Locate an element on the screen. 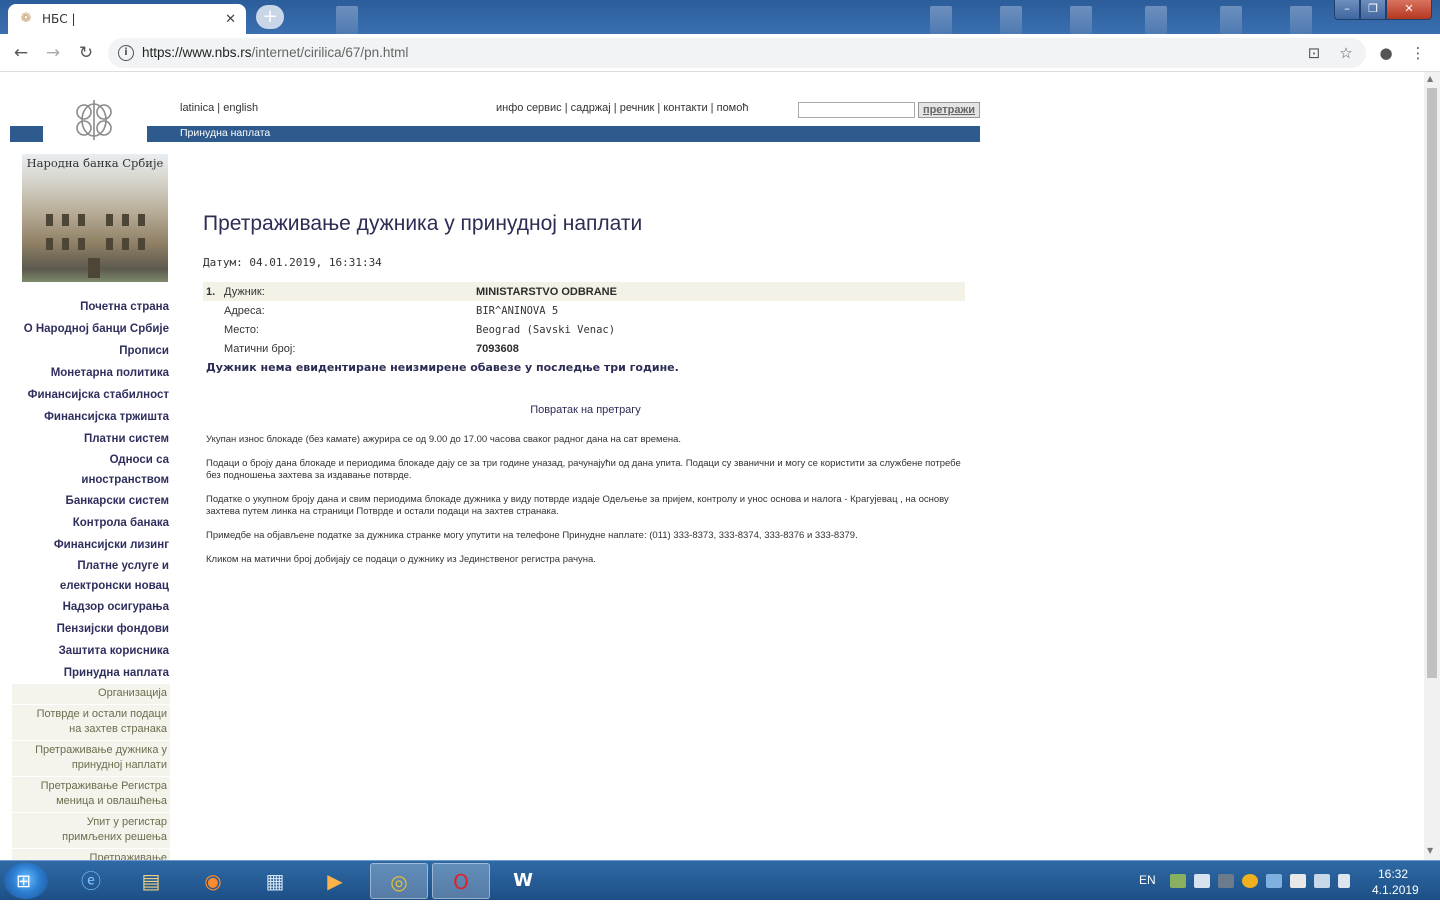 This screenshot has height=913, width=1440. tray-warning-icon is located at coordinates (1250, 881).